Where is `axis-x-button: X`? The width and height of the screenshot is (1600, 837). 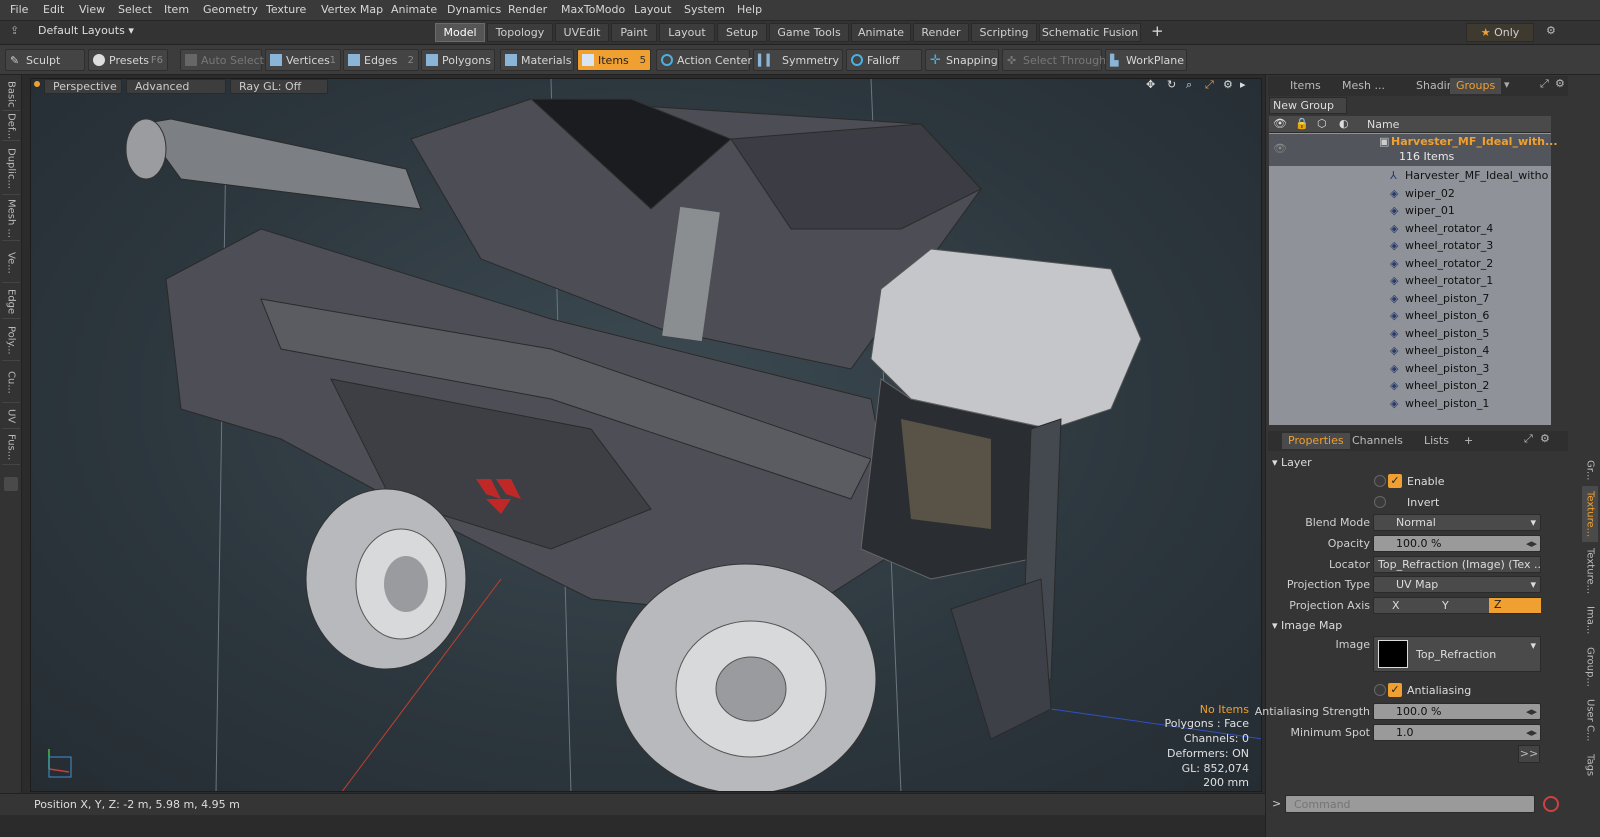 axis-x-button: X is located at coordinates (1396, 605).